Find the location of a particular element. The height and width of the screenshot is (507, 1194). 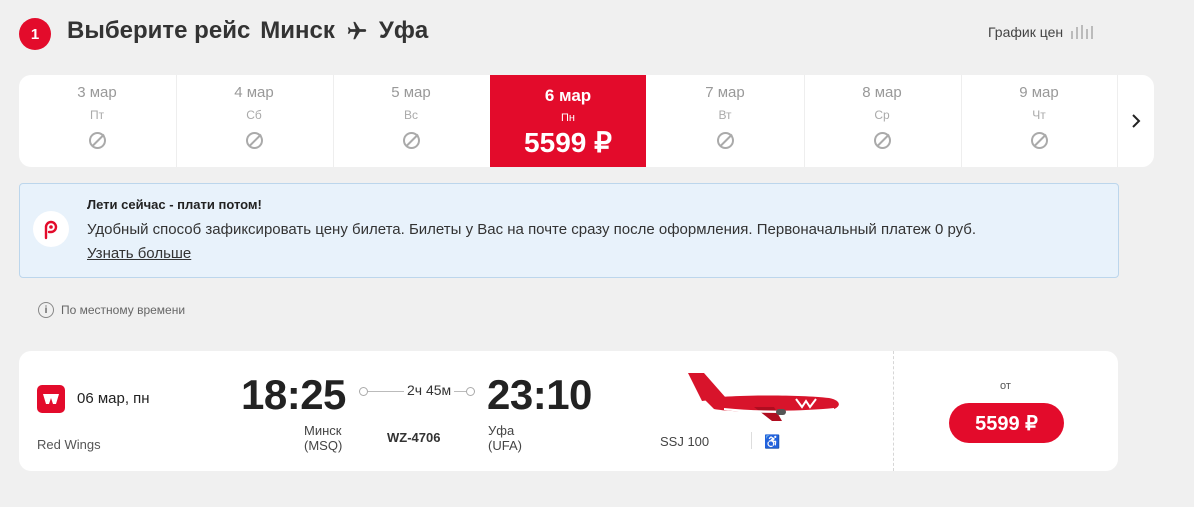

airline-logo is located at coordinates (51, 399).